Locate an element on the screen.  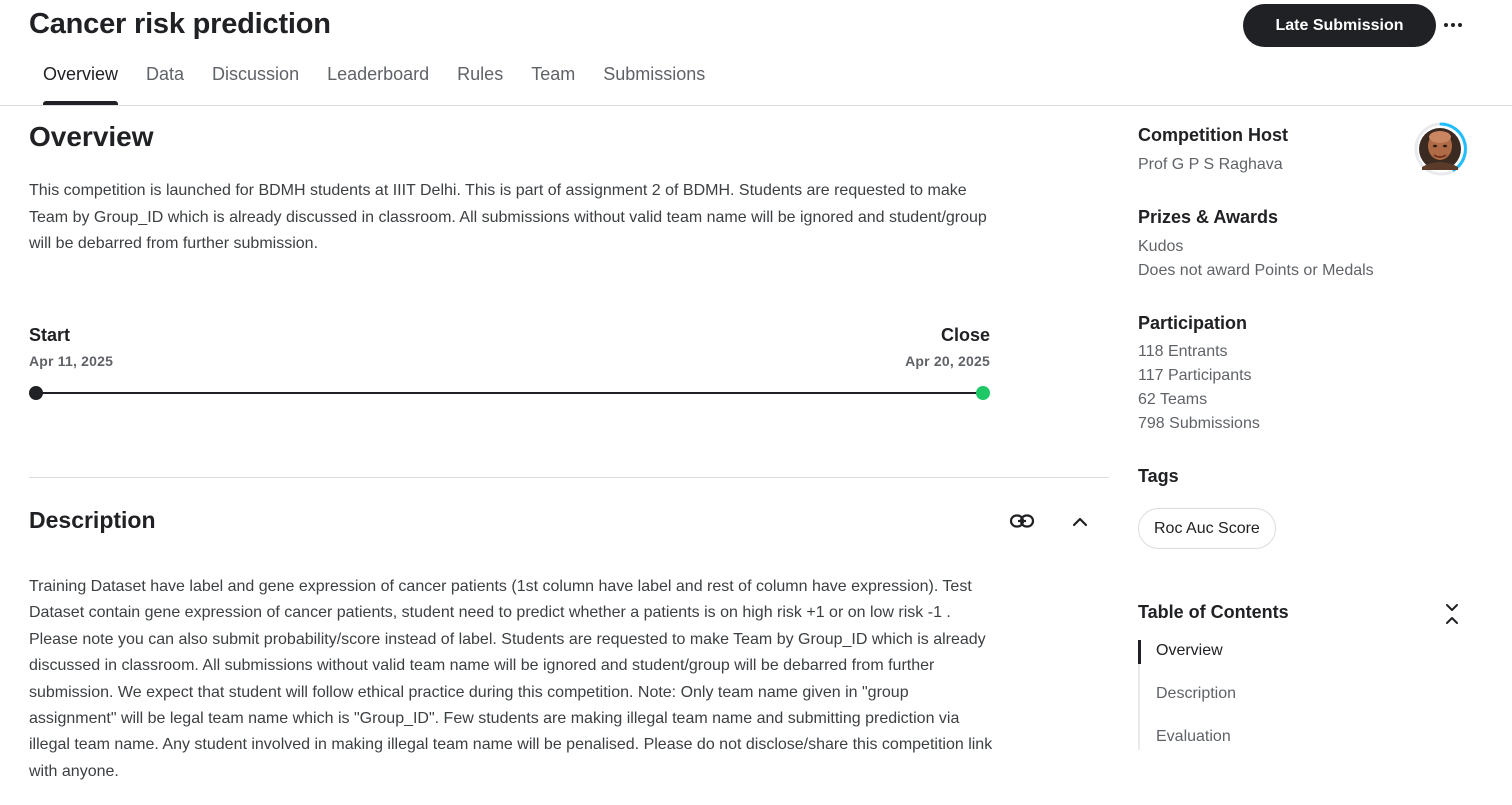
toc-heading: Table of Contents is located at coordinates (1213, 612).